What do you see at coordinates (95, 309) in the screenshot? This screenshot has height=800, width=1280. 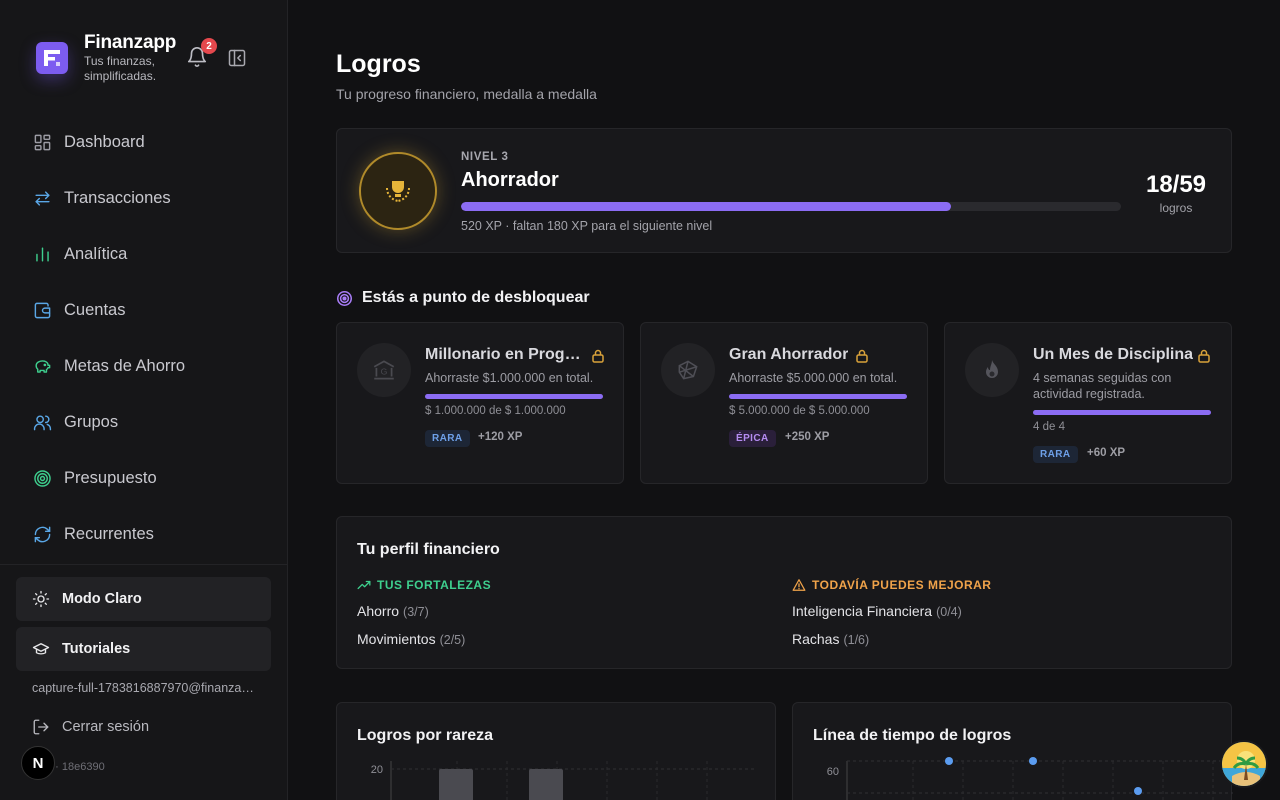 I see `sidebar-item-label: Cuentas` at bounding box center [95, 309].